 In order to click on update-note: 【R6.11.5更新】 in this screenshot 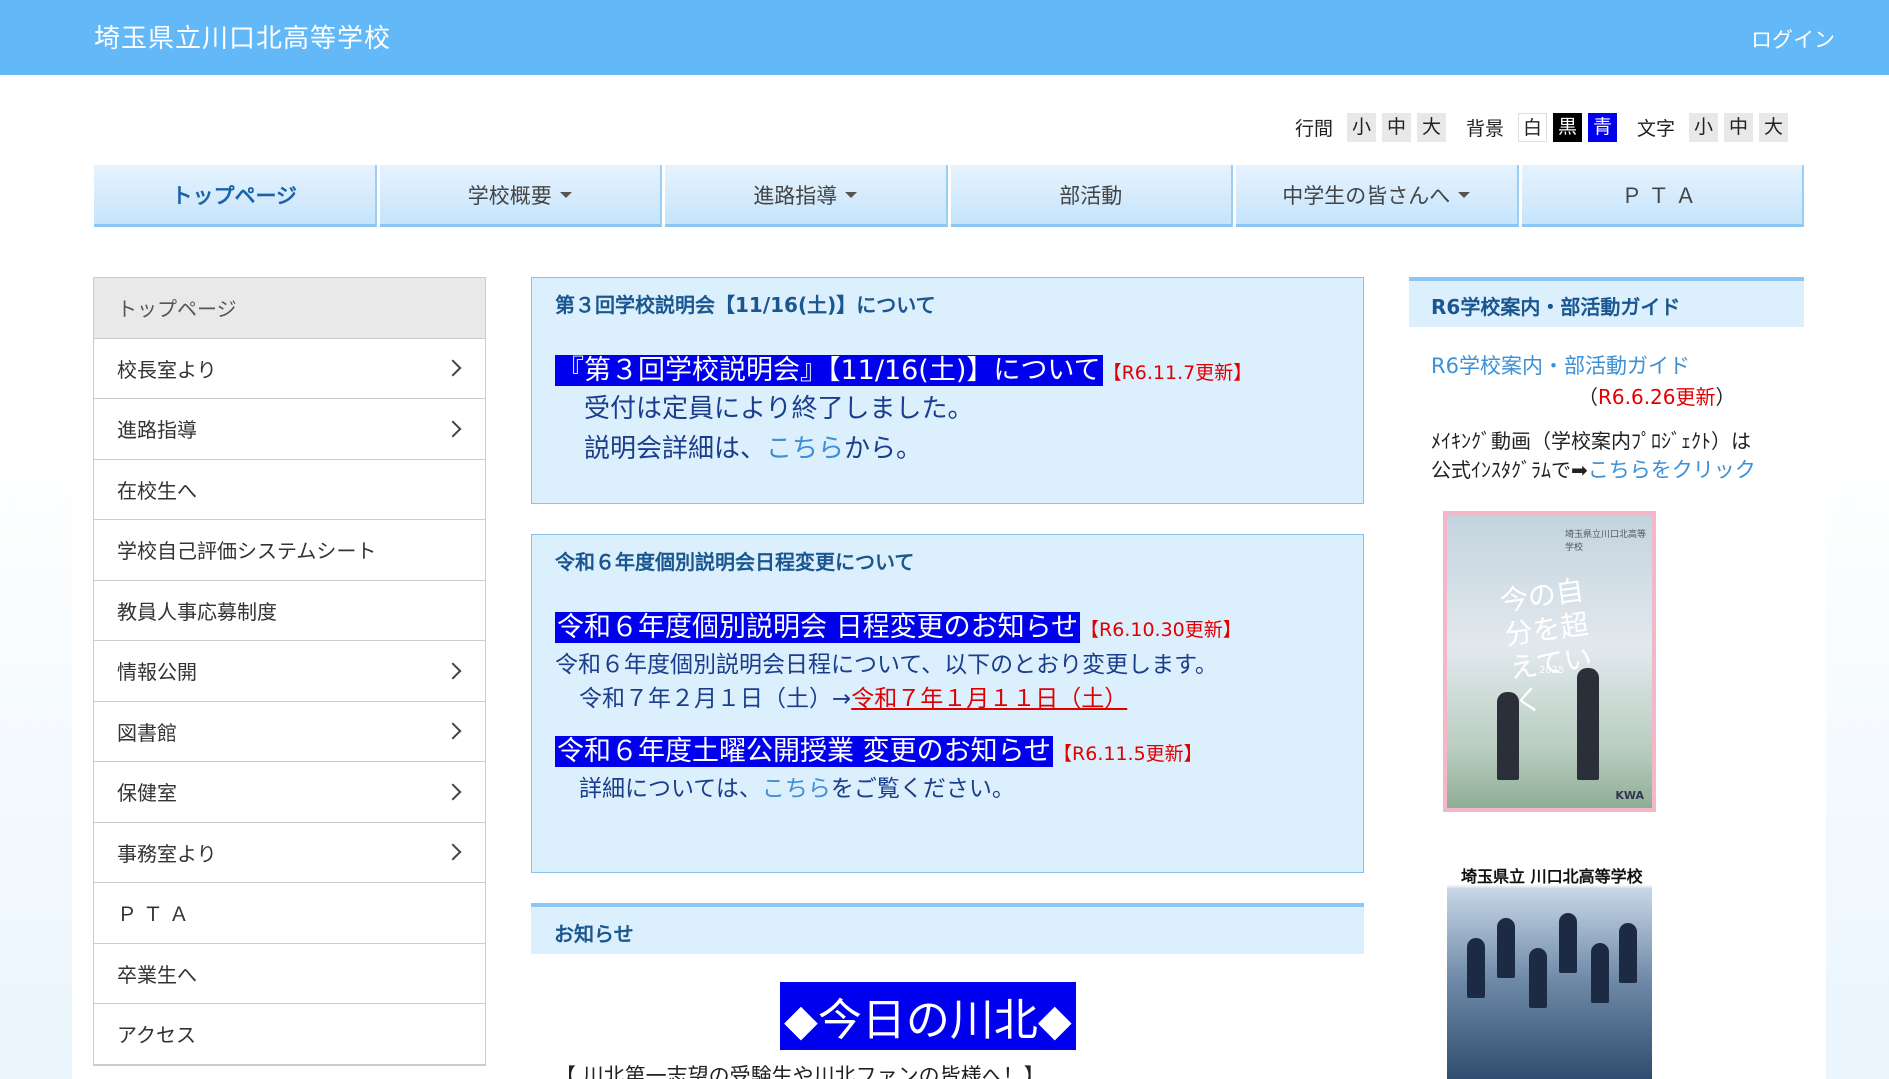, I will do `click(1128, 754)`.